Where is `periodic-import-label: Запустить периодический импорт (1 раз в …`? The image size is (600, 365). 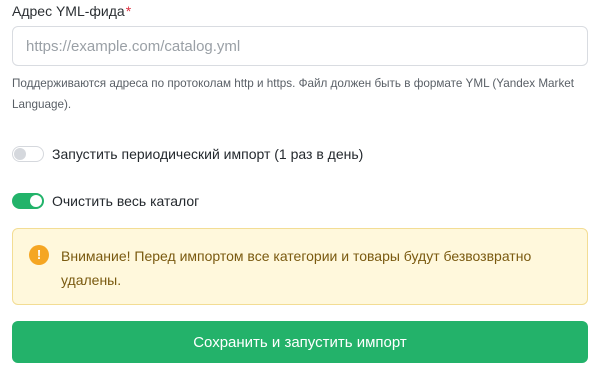
periodic-import-label: Запустить периодический импорт (1 раз в … is located at coordinates (207, 154).